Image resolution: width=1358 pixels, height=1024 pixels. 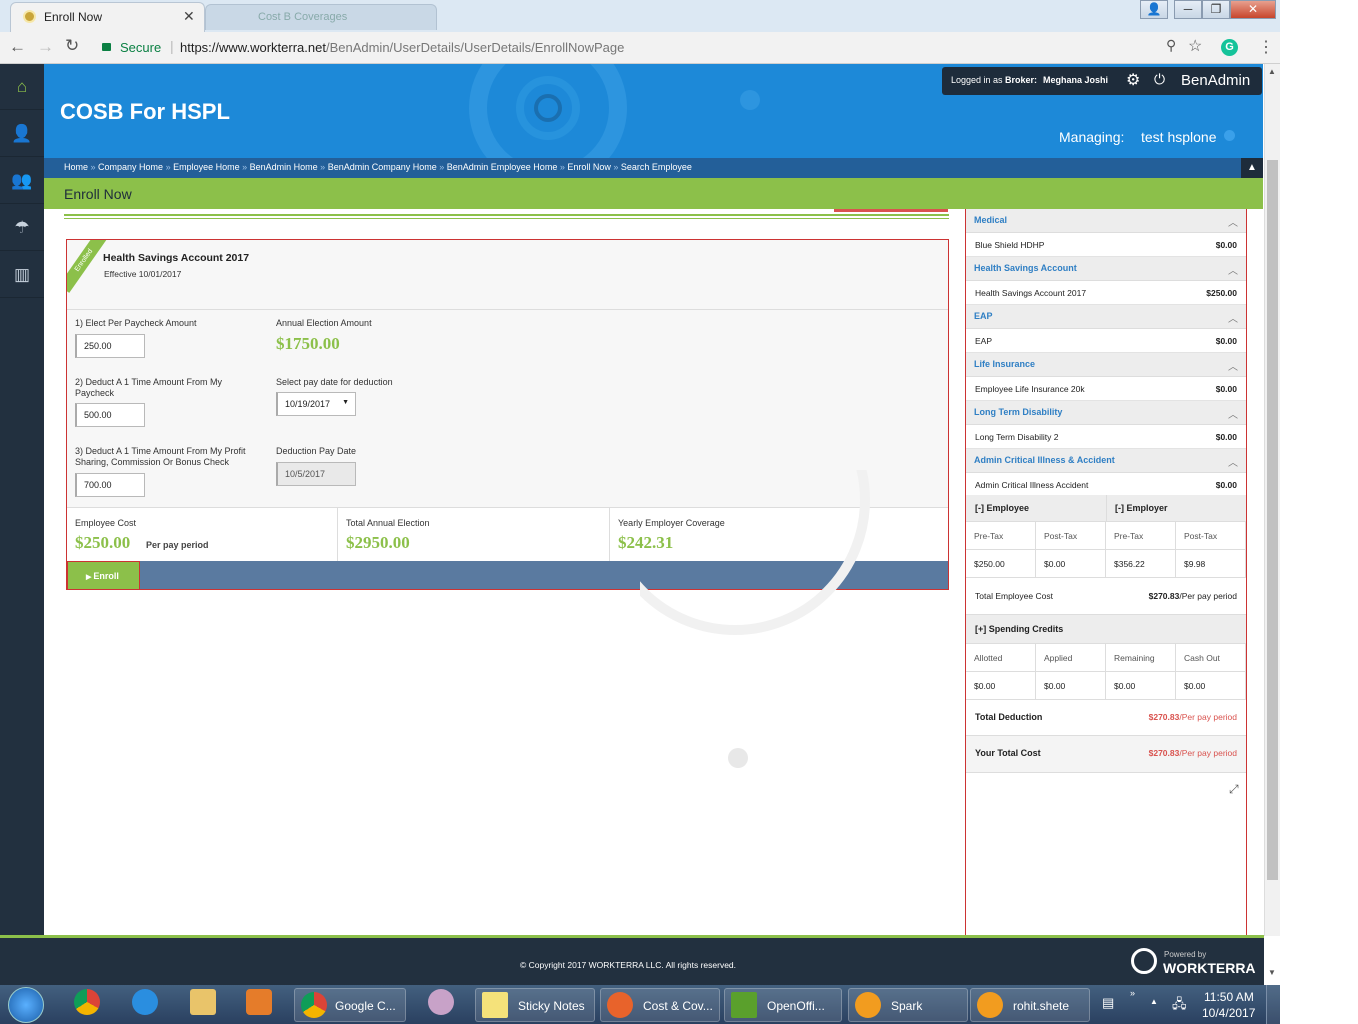 What do you see at coordinates (1141, 508) in the screenshot?
I see `employer-toggle: [-] Employer` at bounding box center [1141, 508].